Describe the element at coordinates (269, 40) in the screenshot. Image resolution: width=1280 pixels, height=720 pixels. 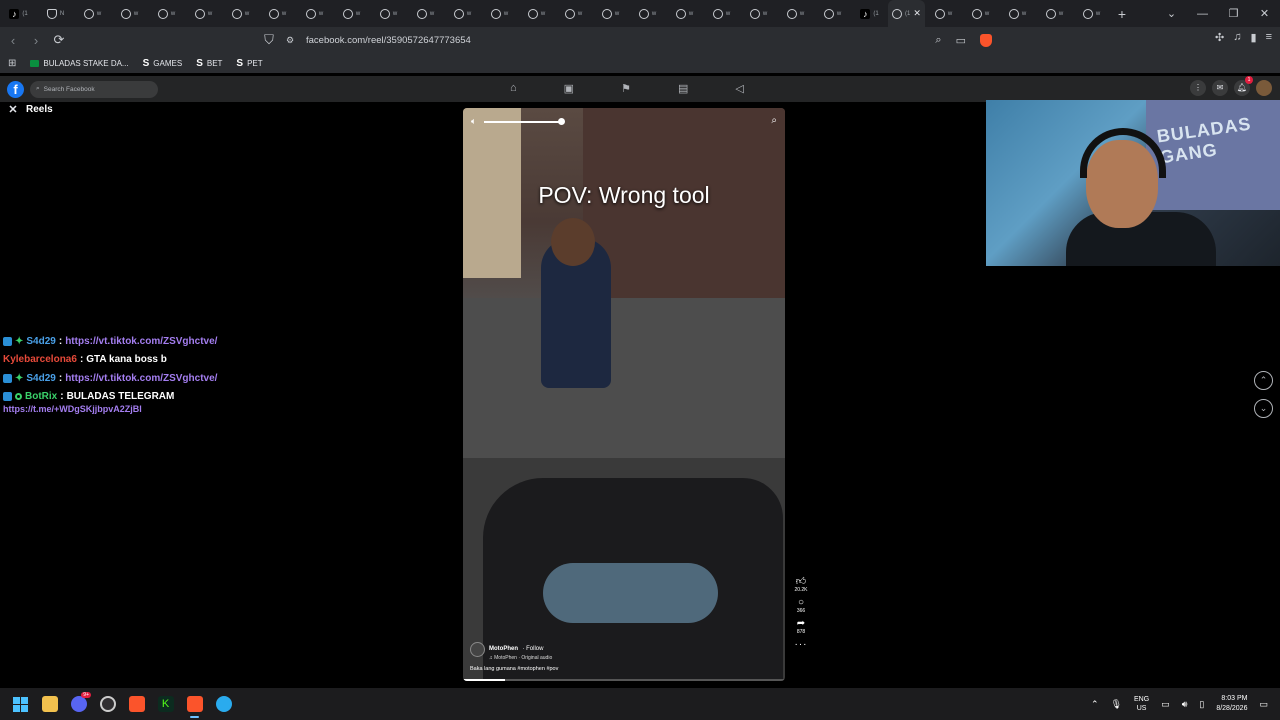
I see `bookmark-icon: ⛉` at that location.